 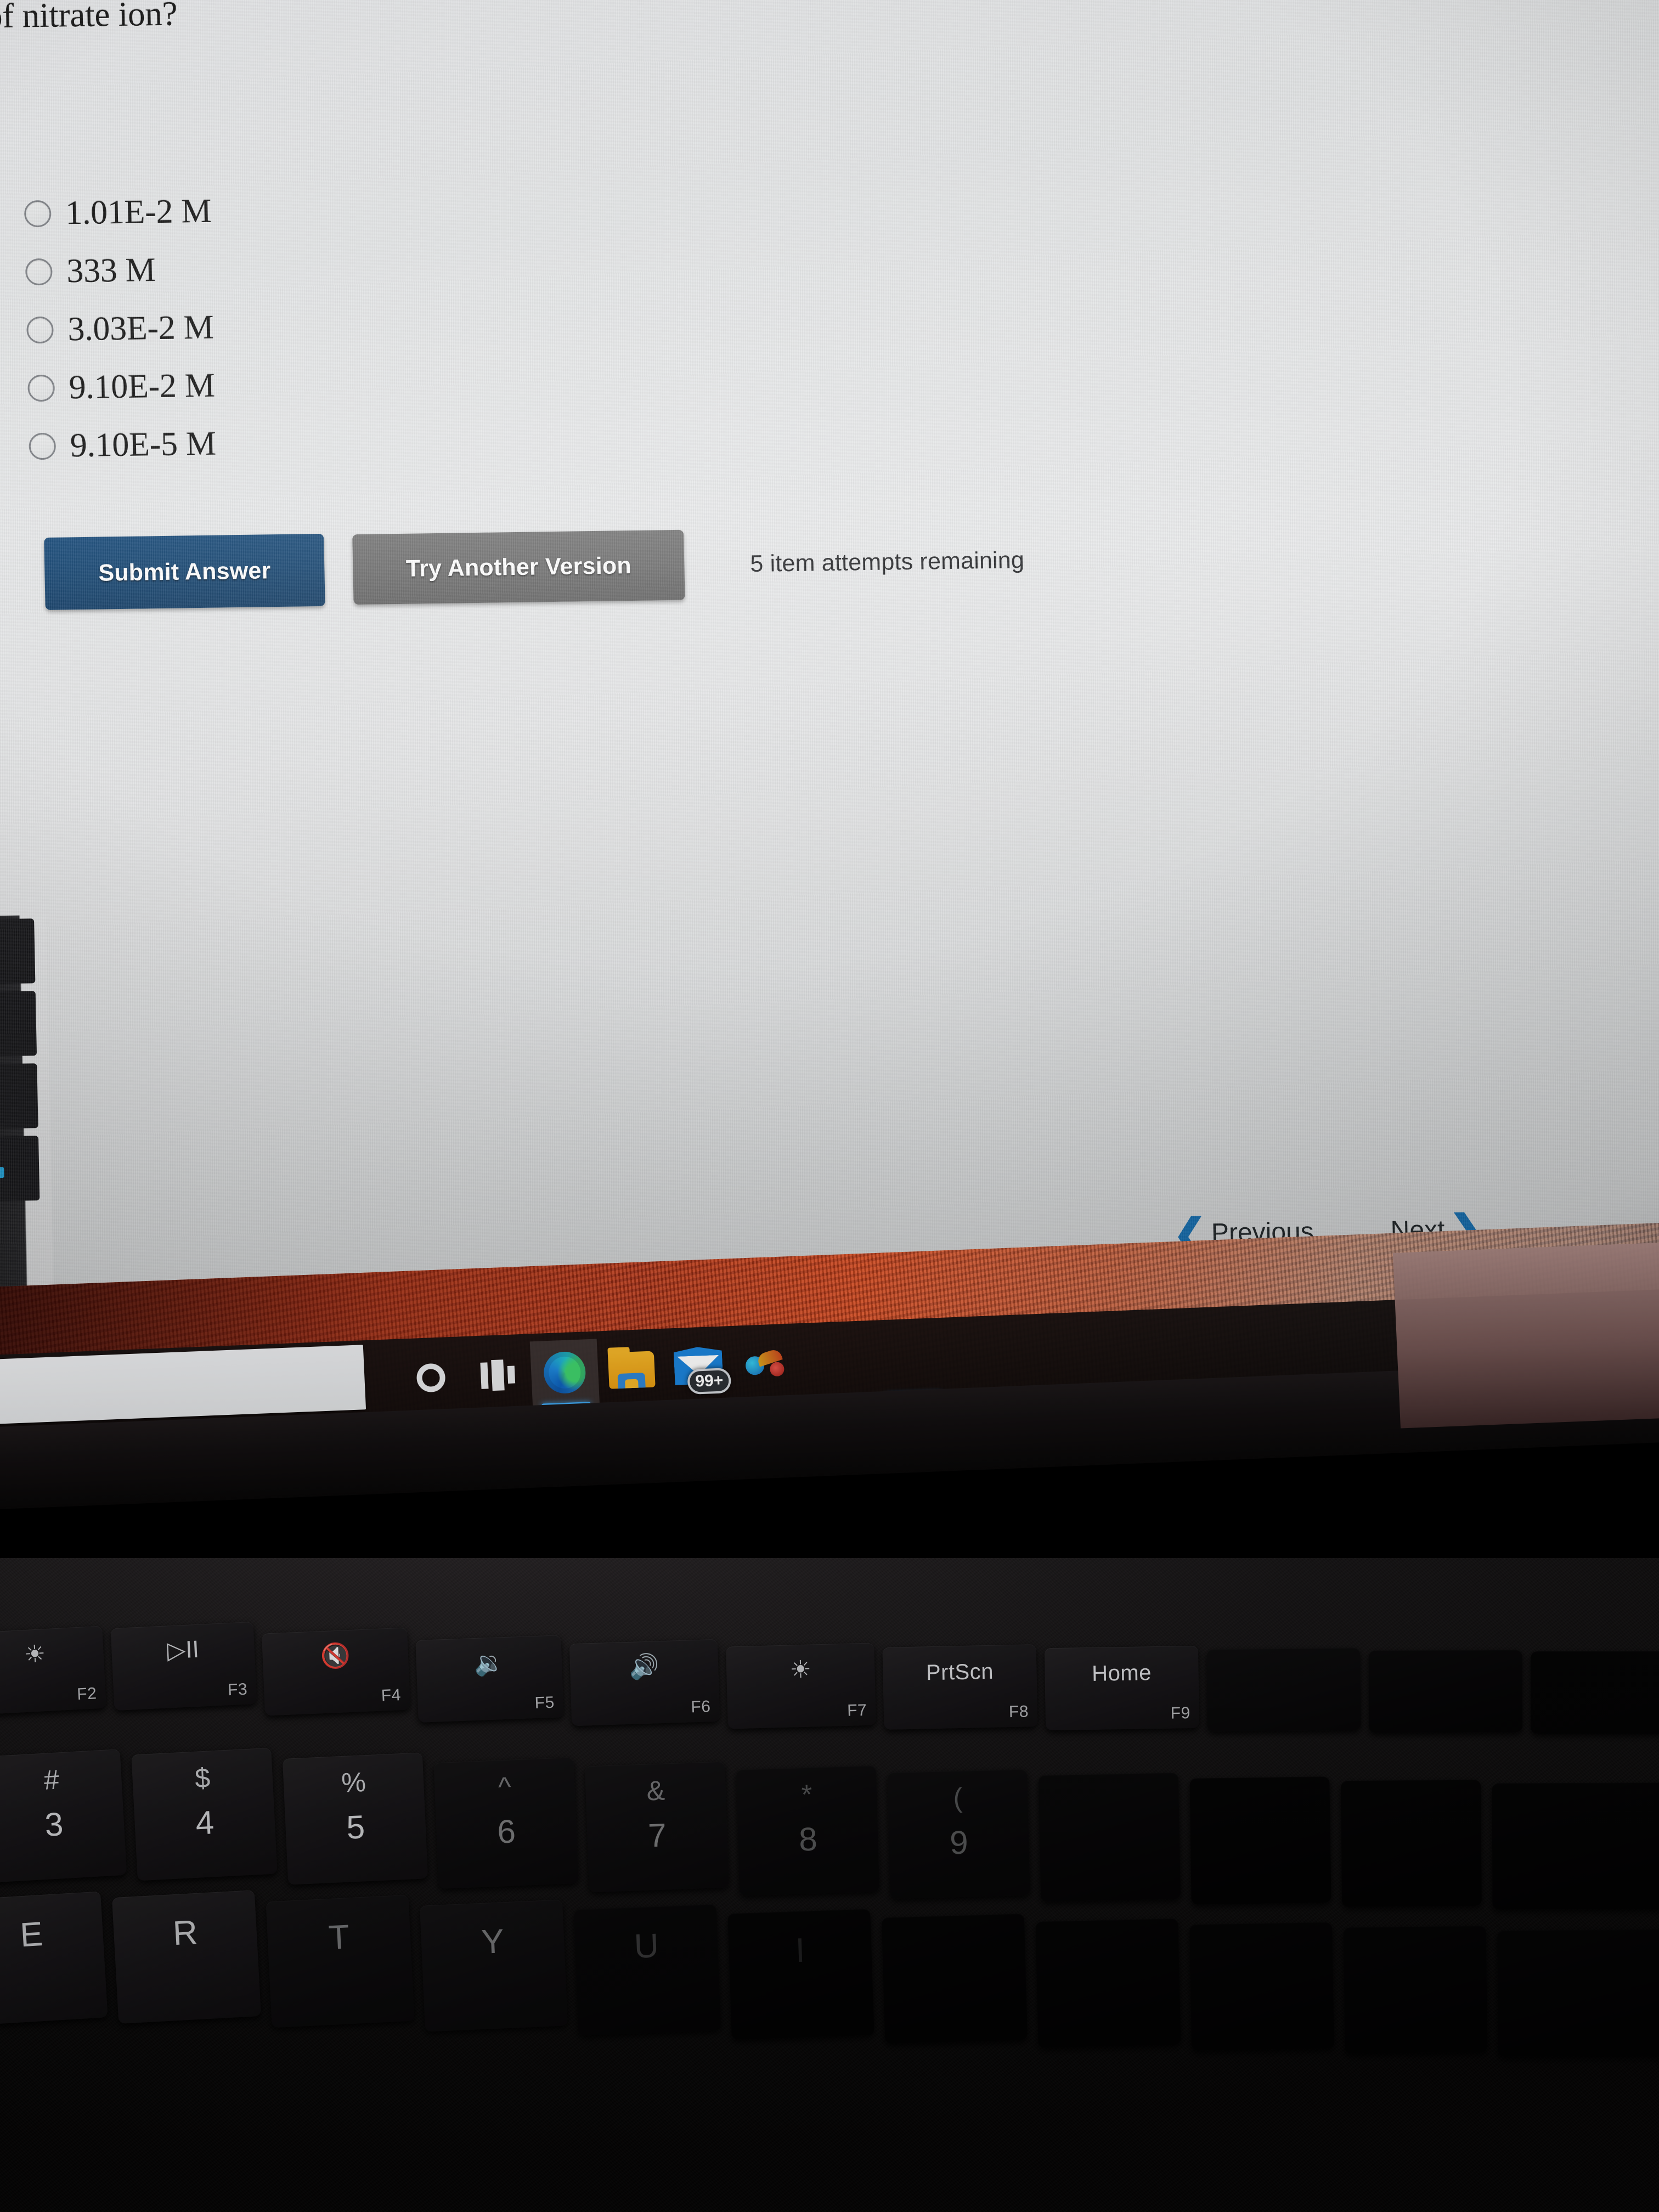 I want to click on key-f11, so click(x=1445, y=1692).